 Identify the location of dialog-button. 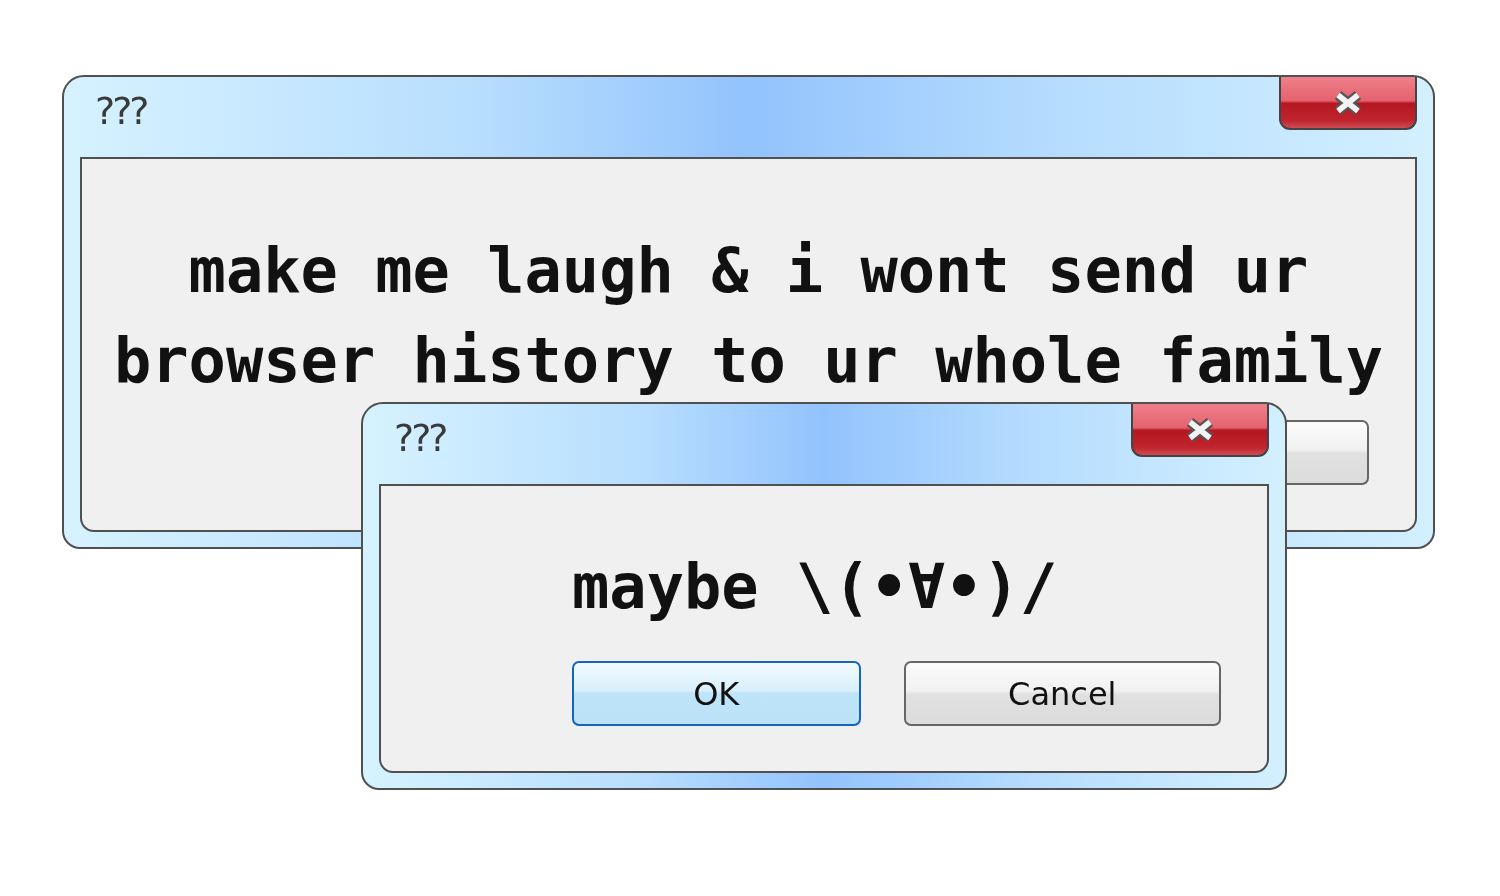
(1327, 452).